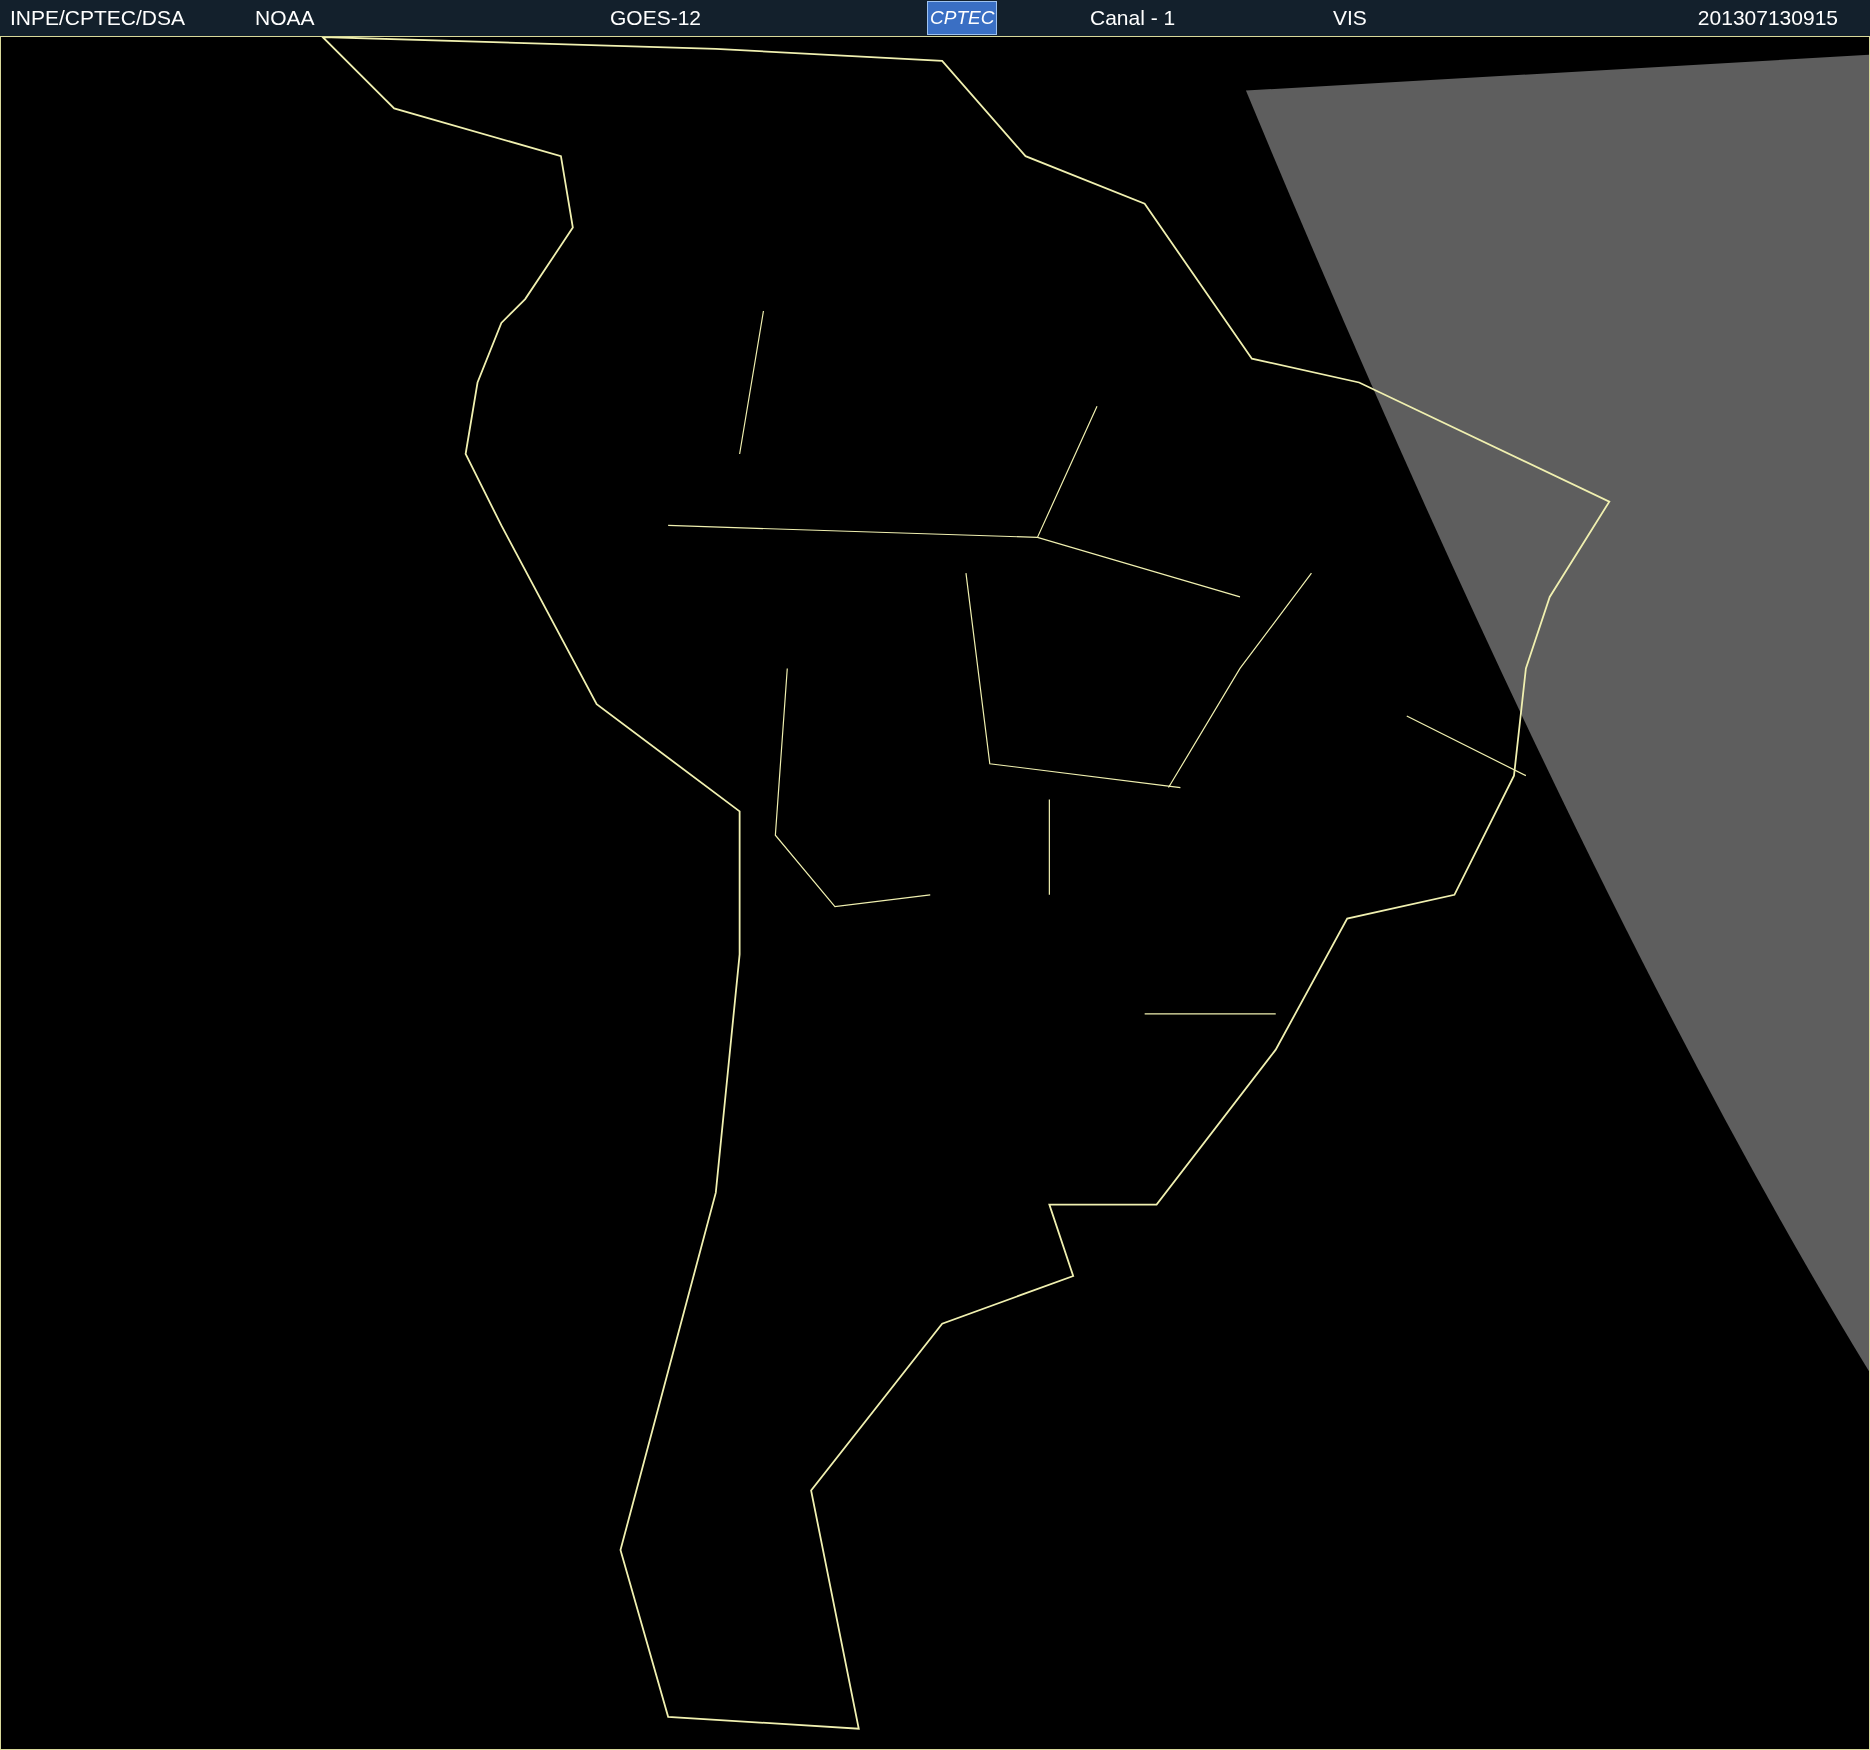 The width and height of the screenshot is (1870, 1750). Describe the element at coordinates (285, 18) in the screenshot. I see `header-label: NOAA` at that location.